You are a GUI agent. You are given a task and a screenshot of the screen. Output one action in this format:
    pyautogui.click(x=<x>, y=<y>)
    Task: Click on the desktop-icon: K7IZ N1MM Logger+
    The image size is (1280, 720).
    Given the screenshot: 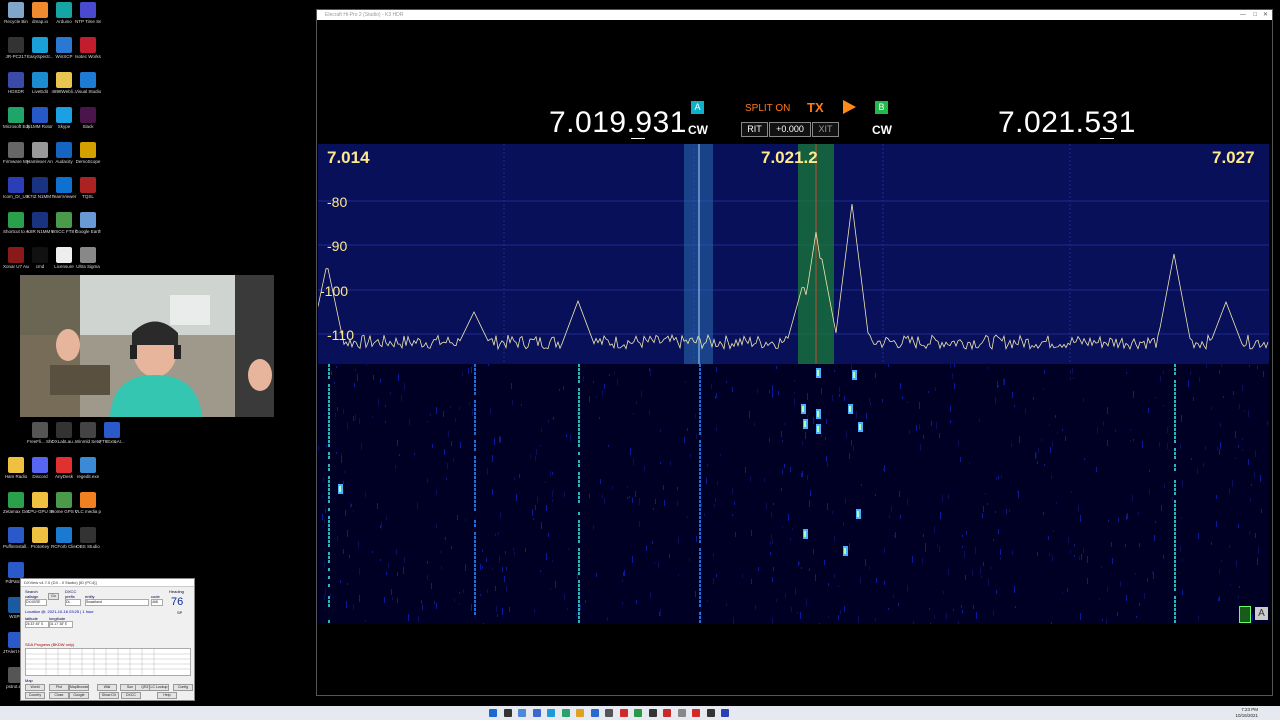 What is the action you would take?
    pyautogui.click(x=40, y=188)
    